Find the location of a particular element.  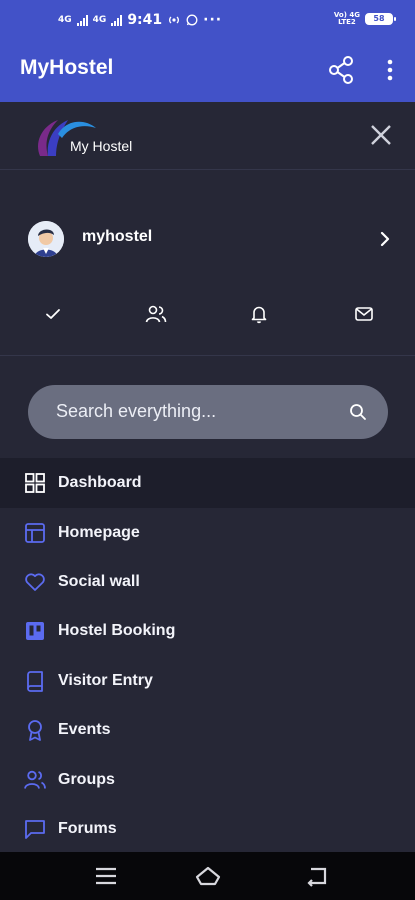

mail-icon is located at coordinates (364, 314).